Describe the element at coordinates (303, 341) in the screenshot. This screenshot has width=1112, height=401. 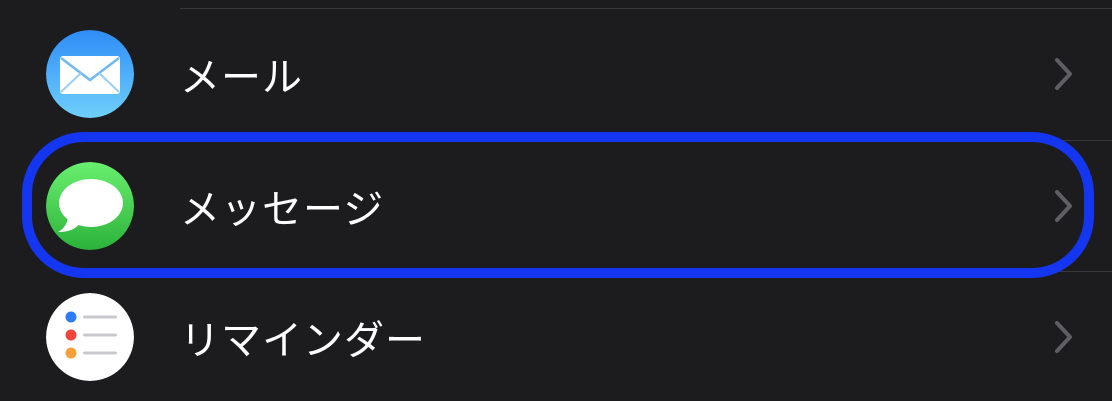
I see `list-item-label: リマインダー` at that location.